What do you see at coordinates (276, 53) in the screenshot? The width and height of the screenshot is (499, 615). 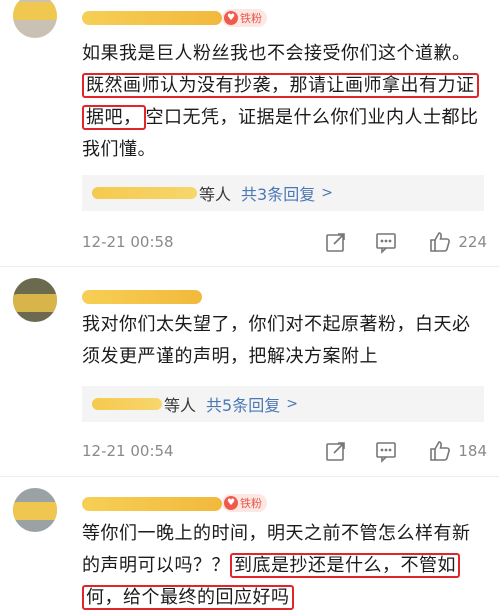 I see `comment-text-part: 如果我是巨人粉丝我也不会接受你们这个道歉。` at bounding box center [276, 53].